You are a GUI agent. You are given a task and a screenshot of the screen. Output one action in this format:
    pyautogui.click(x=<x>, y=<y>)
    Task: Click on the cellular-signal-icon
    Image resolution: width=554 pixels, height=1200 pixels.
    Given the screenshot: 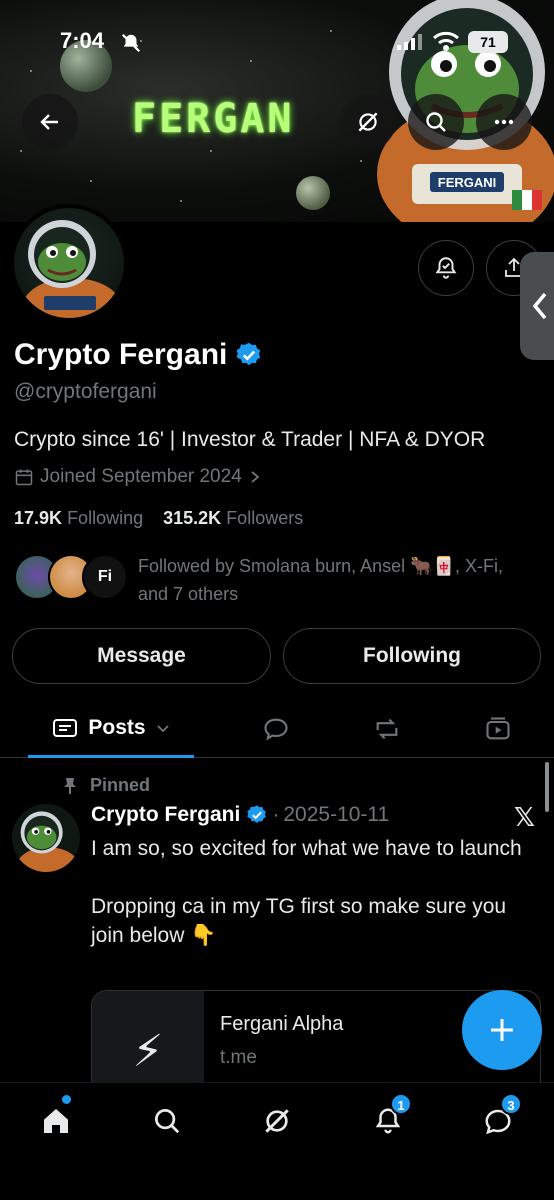 What is the action you would take?
    pyautogui.click(x=409, y=42)
    